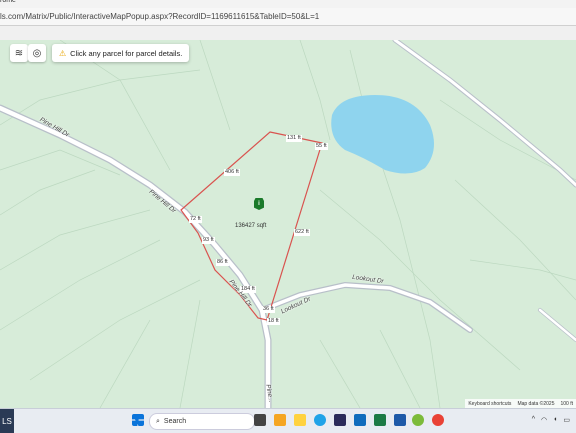  What do you see at coordinates (222, 262) in the screenshot?
I see `measurement-label: 86 ft` at bounding box center [222, 262].